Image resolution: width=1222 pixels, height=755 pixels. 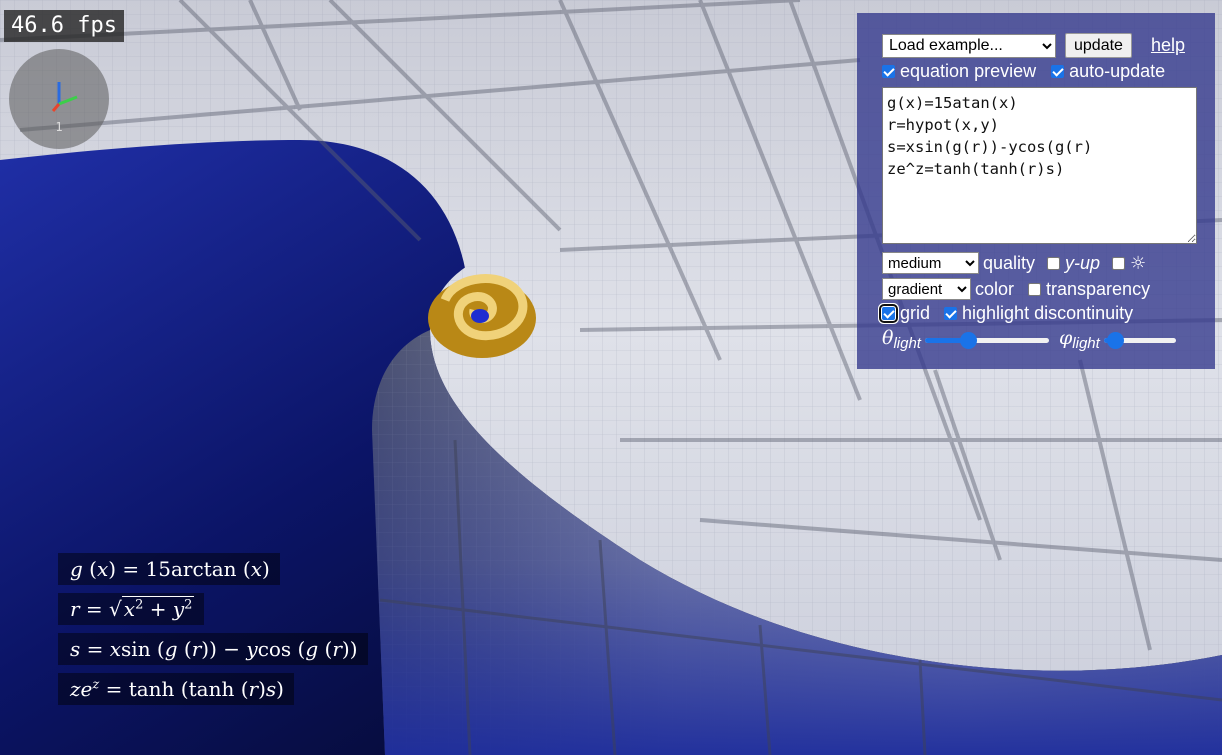 What do you see at coordinates (56, 107) in the screenshot?
I see `x-axis` at bounding box center [56, 107].